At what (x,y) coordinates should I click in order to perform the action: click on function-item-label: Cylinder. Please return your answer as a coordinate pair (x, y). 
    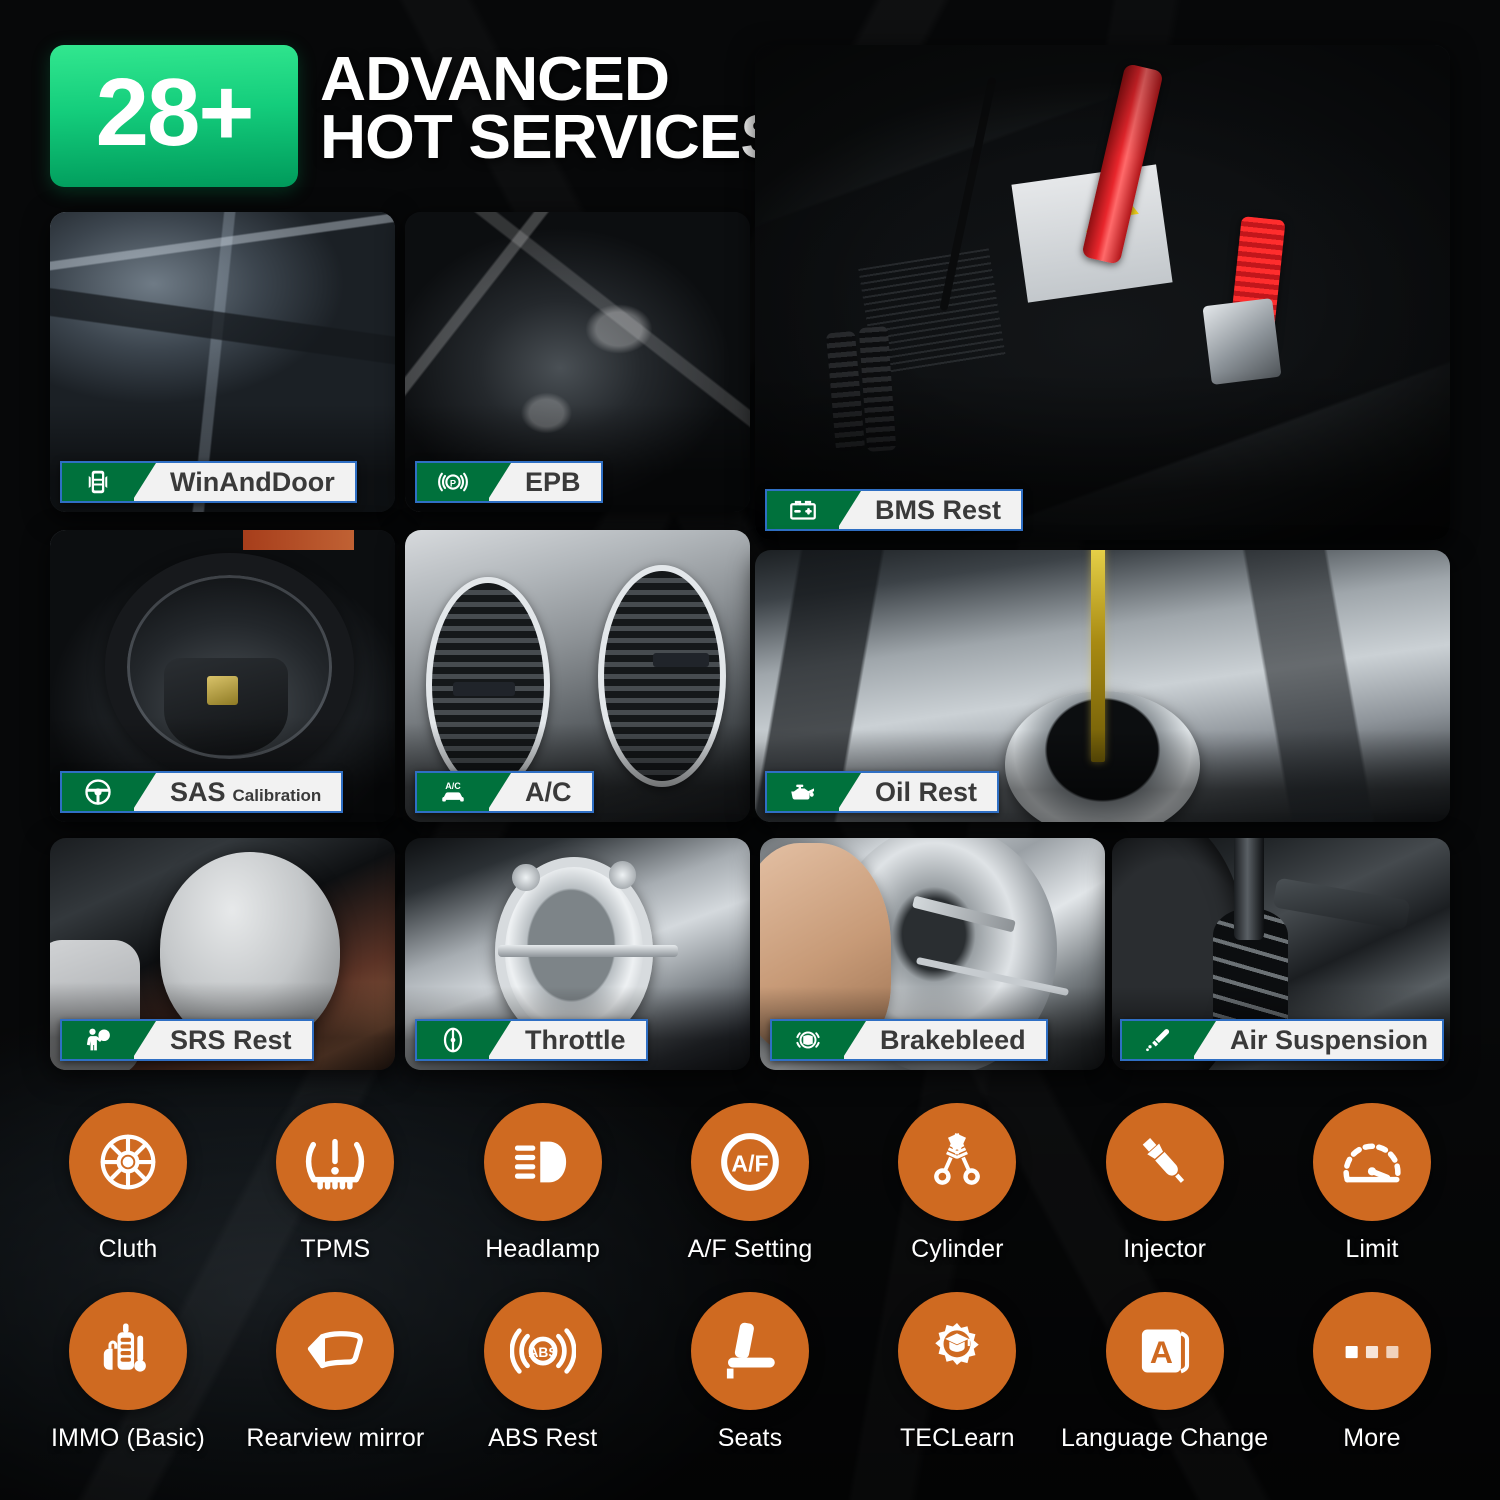
    Looking at the image, I should click on (957, 1249).